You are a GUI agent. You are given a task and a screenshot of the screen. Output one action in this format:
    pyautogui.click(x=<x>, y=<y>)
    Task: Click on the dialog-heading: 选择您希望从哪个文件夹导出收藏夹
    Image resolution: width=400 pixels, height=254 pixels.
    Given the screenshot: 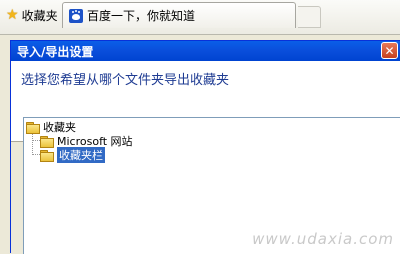 What is the action you would take?
    pyautogui.click(x=125, y=80)
    